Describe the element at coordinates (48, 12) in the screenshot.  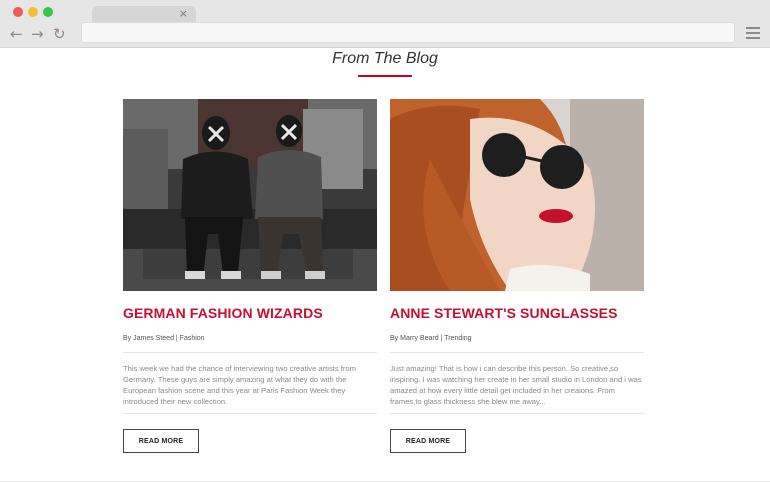
I see `maximize-window-button` at that location.